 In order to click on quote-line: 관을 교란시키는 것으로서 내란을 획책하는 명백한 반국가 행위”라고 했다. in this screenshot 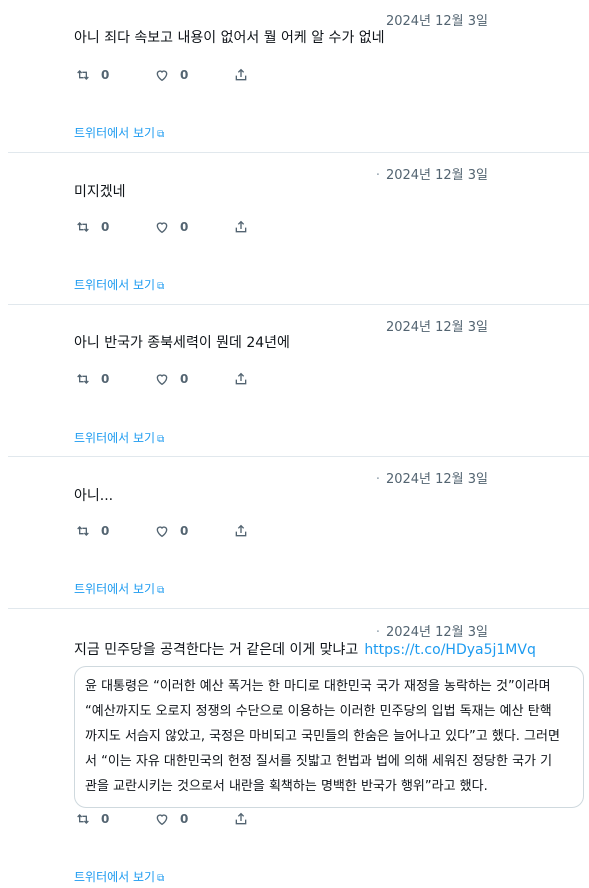, I will do `click(286, 786)`.